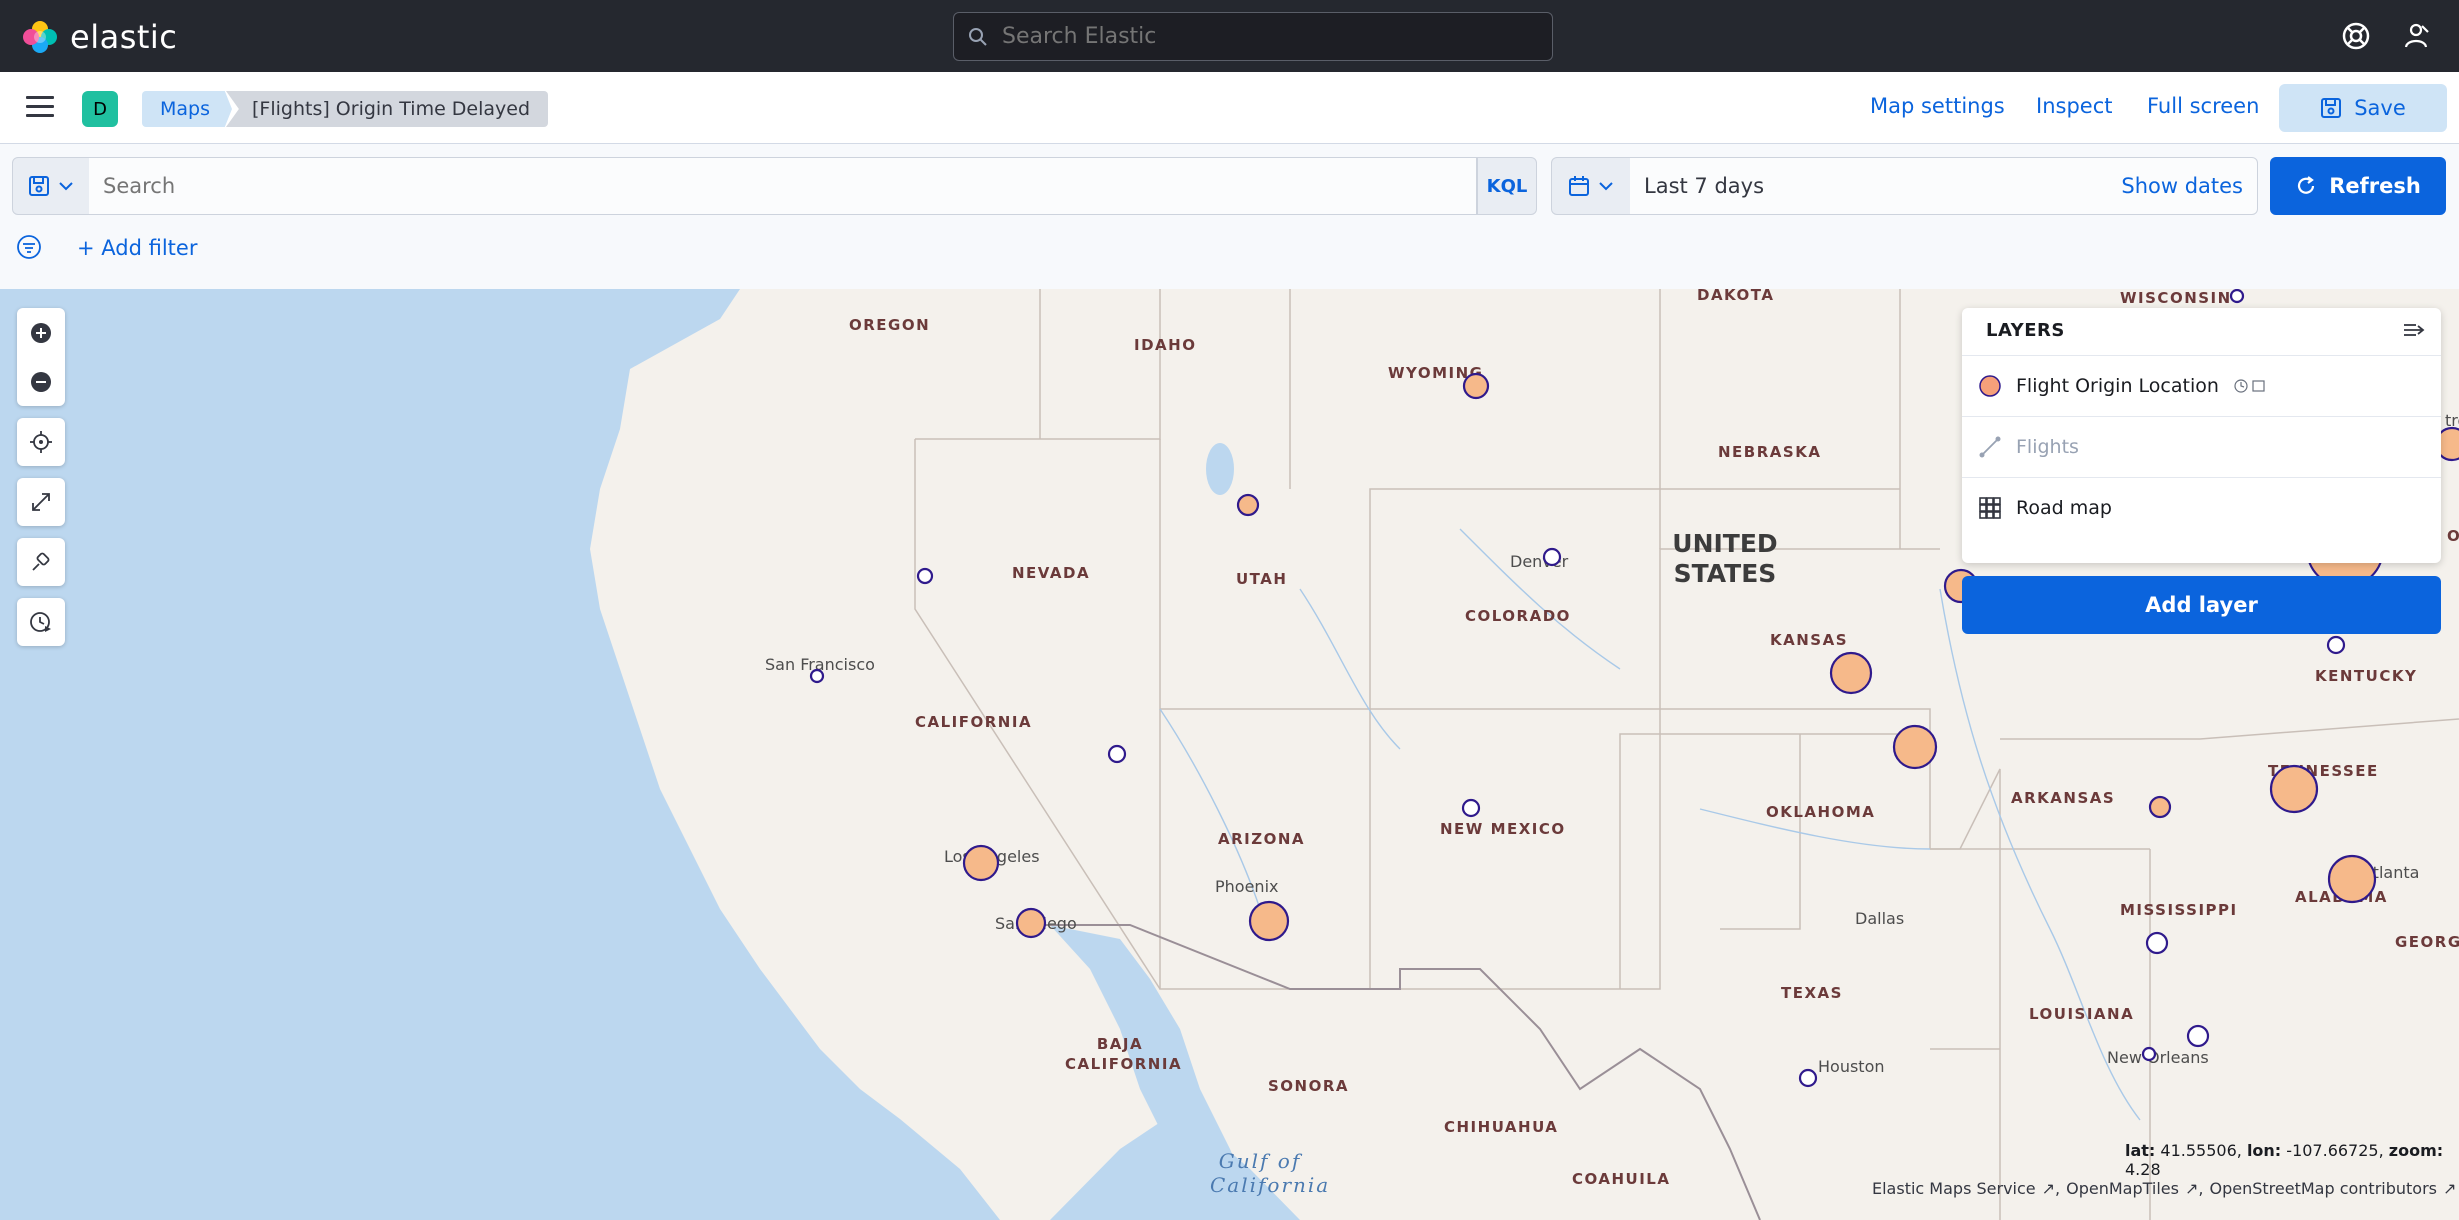  What do you see at coordinates (1507, 186) in the screenshot?
I see `query-language-button: KQL` at bounding box center [1507, 186].